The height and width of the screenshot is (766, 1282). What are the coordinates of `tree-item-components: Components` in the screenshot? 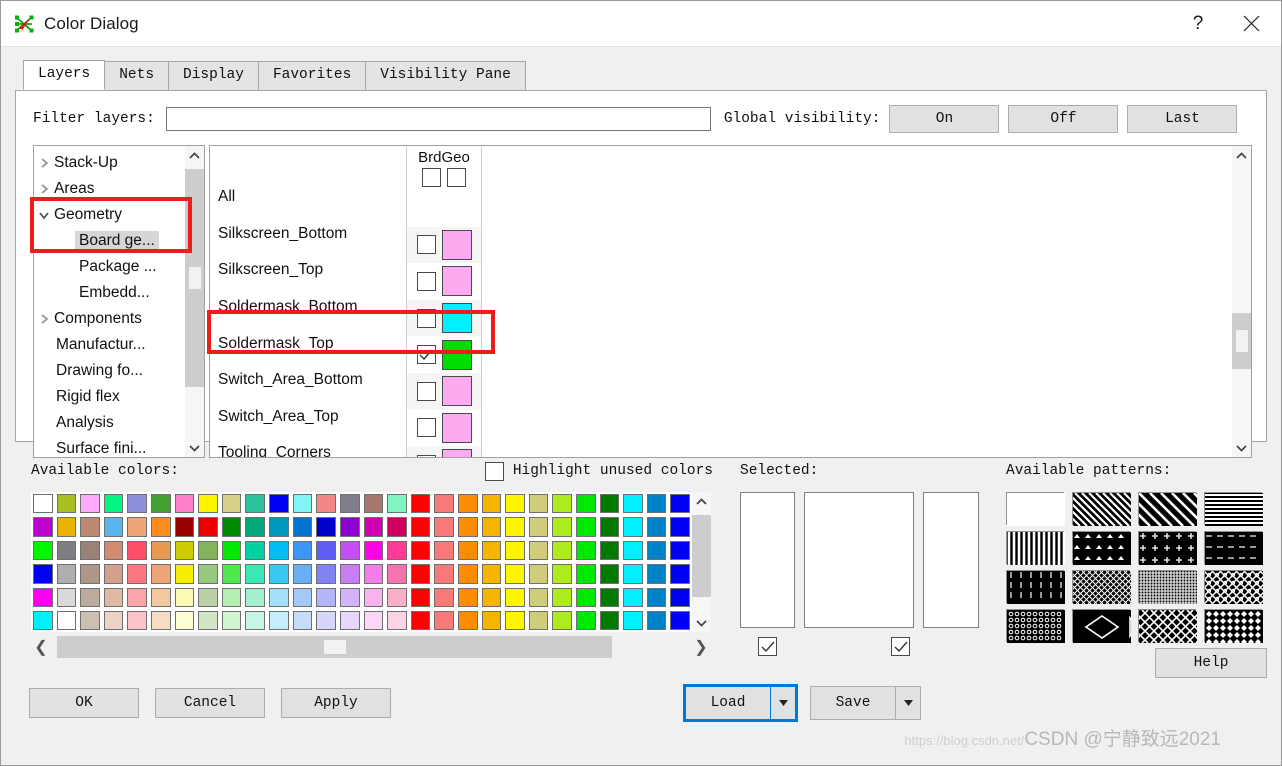 It's located at (119, 319).